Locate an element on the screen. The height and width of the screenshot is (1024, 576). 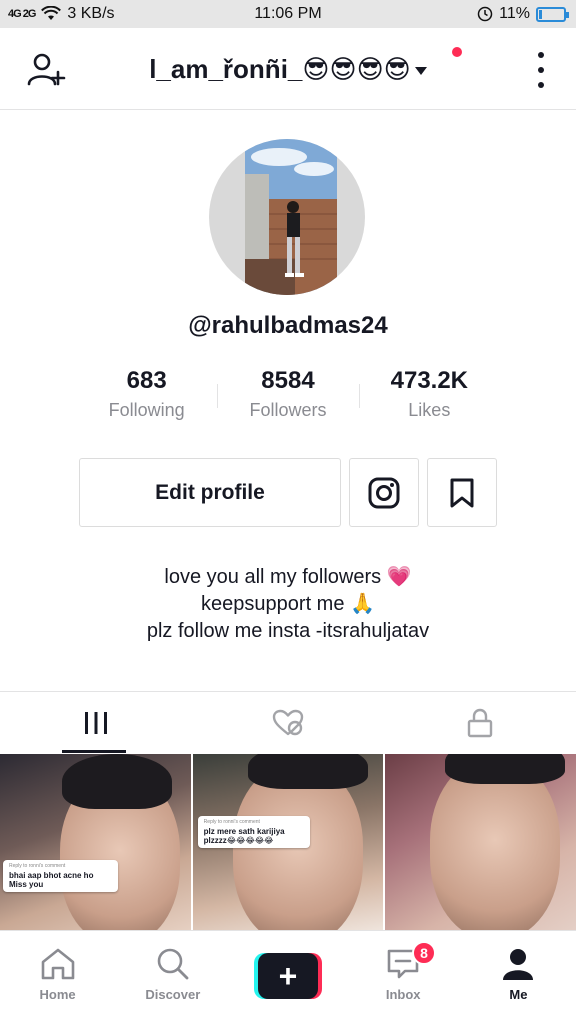
nav-me-label: Me is located at coordinates (518, 994).